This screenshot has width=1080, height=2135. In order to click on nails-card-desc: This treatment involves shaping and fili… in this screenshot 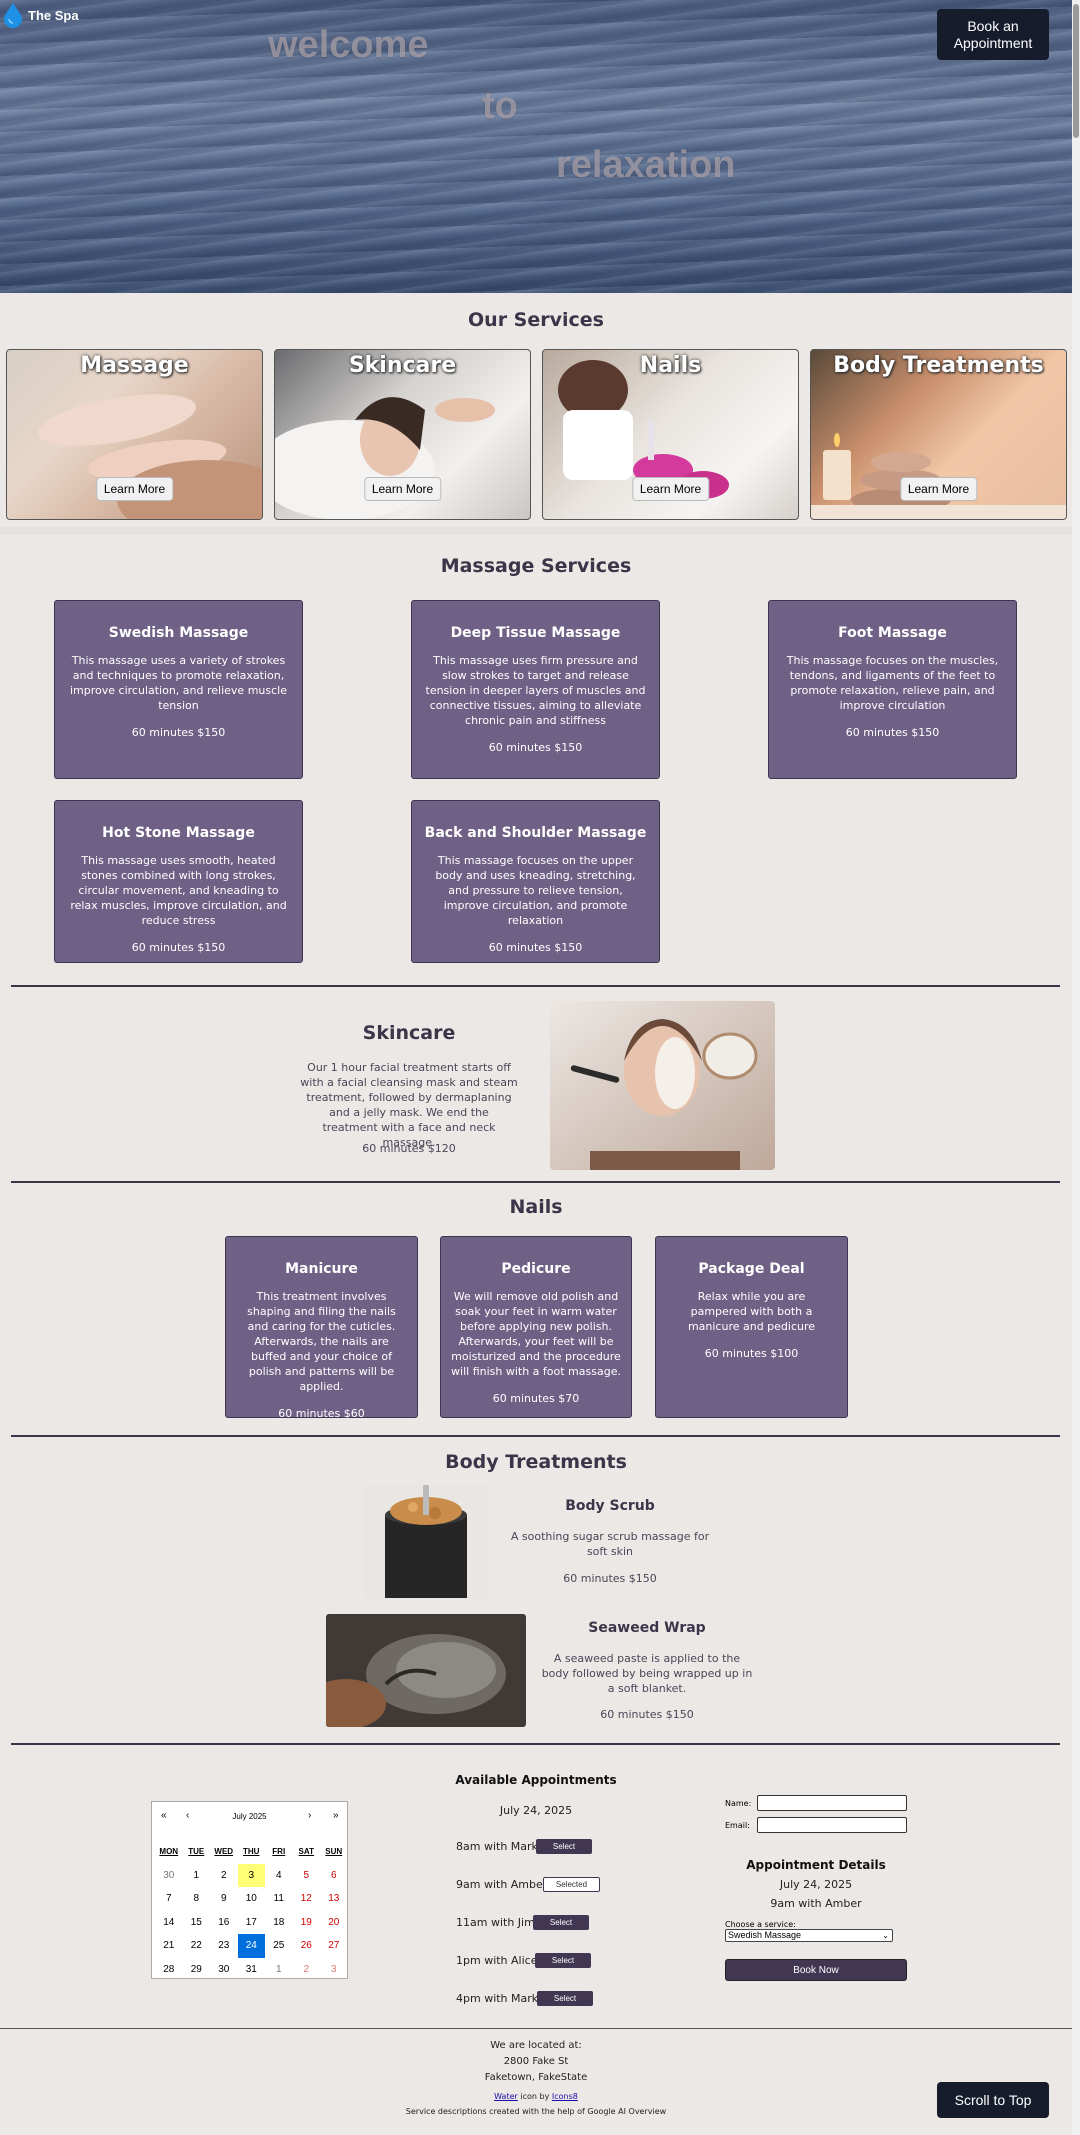, I will do `click(321, 1341)`.